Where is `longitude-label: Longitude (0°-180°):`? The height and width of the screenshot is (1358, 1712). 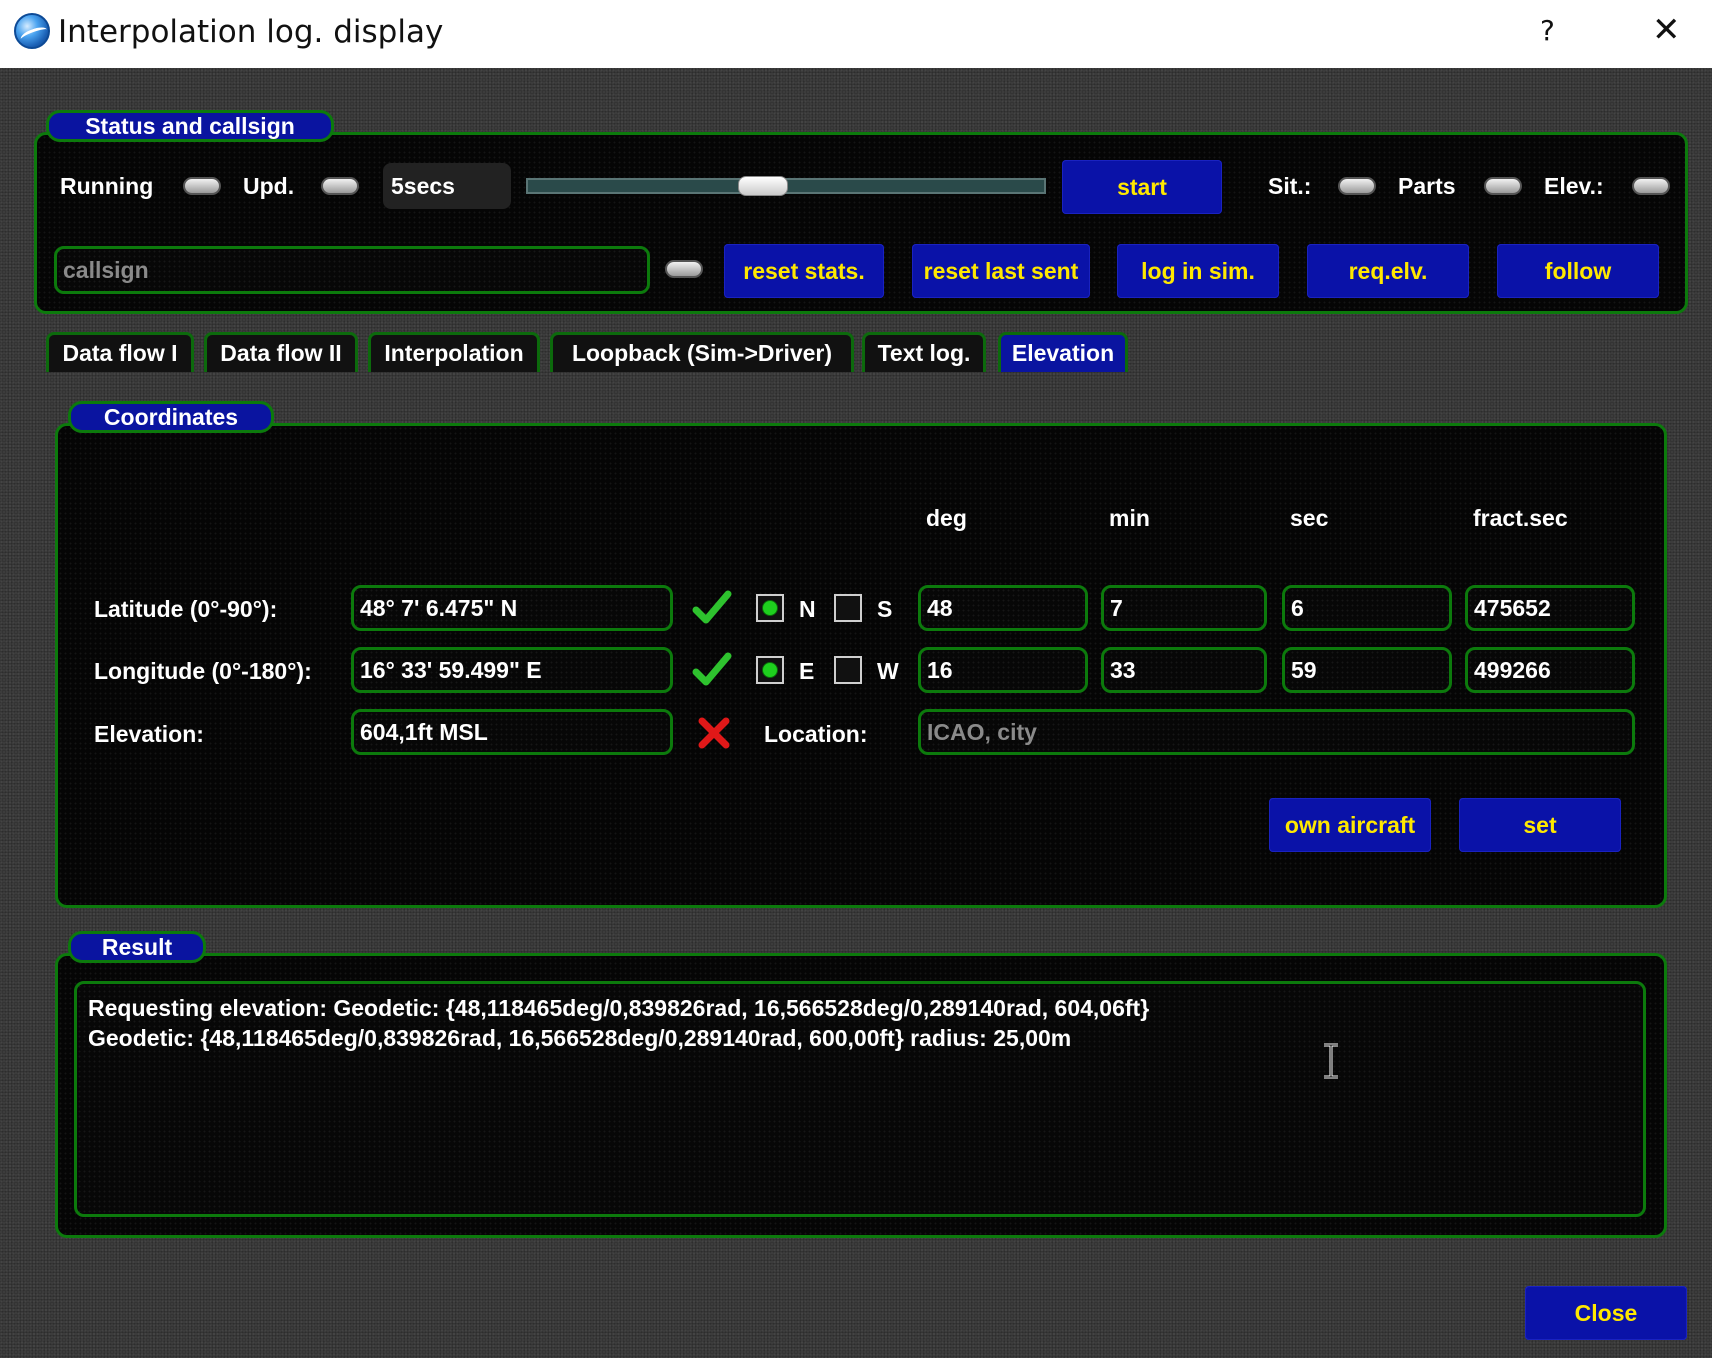 longitude-label: Longitude (0°-180°): is located at coordinates (203, 671).